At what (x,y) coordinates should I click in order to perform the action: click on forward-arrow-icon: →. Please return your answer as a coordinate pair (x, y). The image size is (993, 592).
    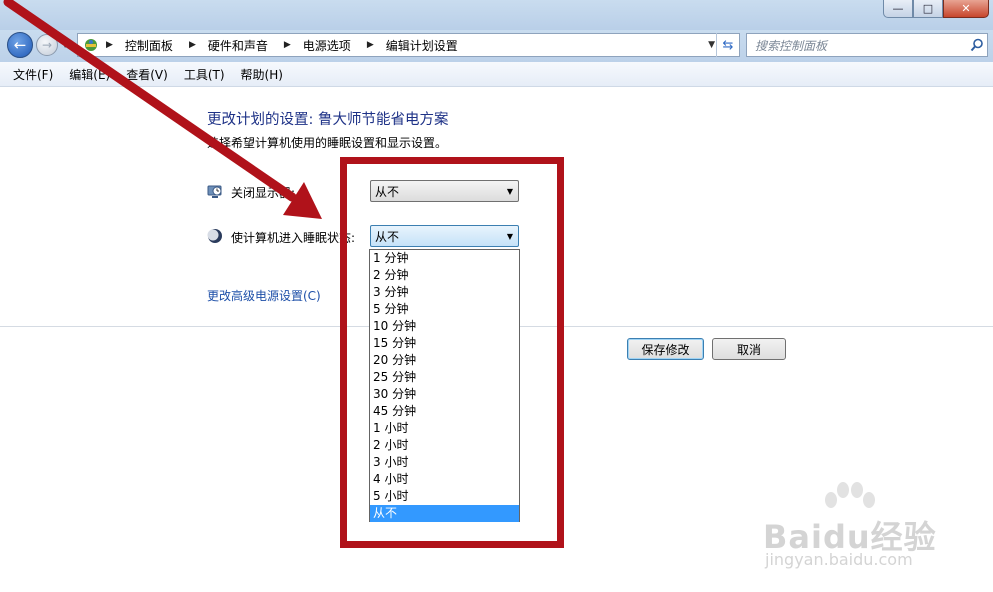
    Looking at the image, I should click on (47, 45).